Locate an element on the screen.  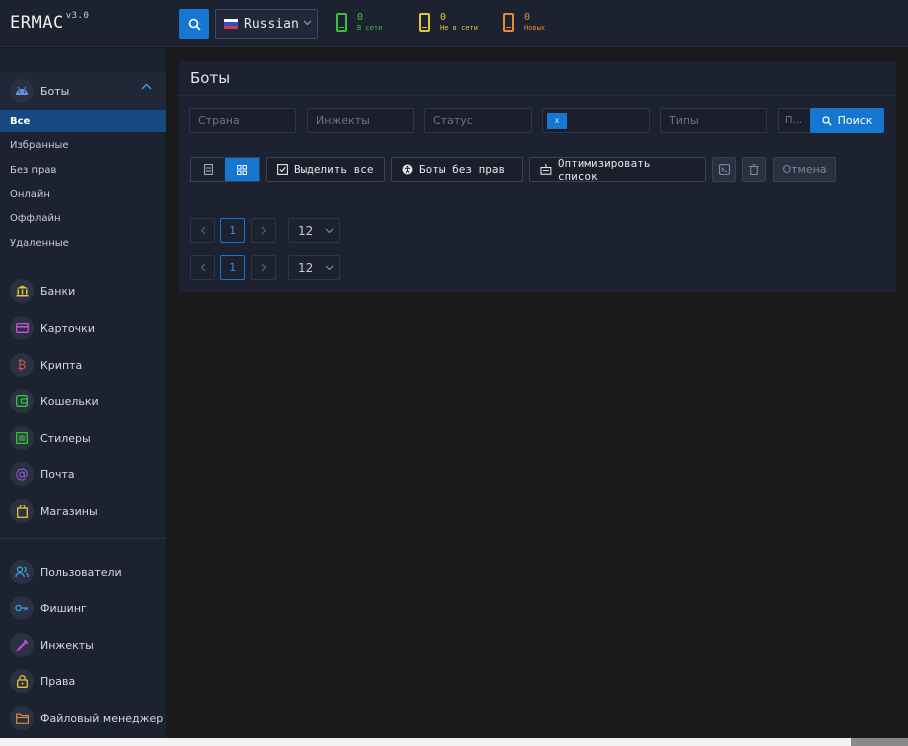
sidebar-sub-deleted: Удаленные is located at coordinates (83, 243).